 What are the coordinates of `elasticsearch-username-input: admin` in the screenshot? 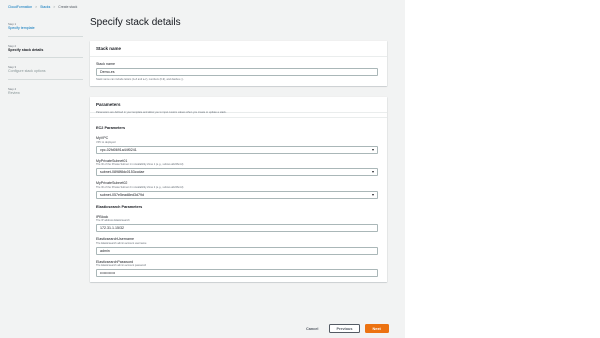 It's located at (237, 250).